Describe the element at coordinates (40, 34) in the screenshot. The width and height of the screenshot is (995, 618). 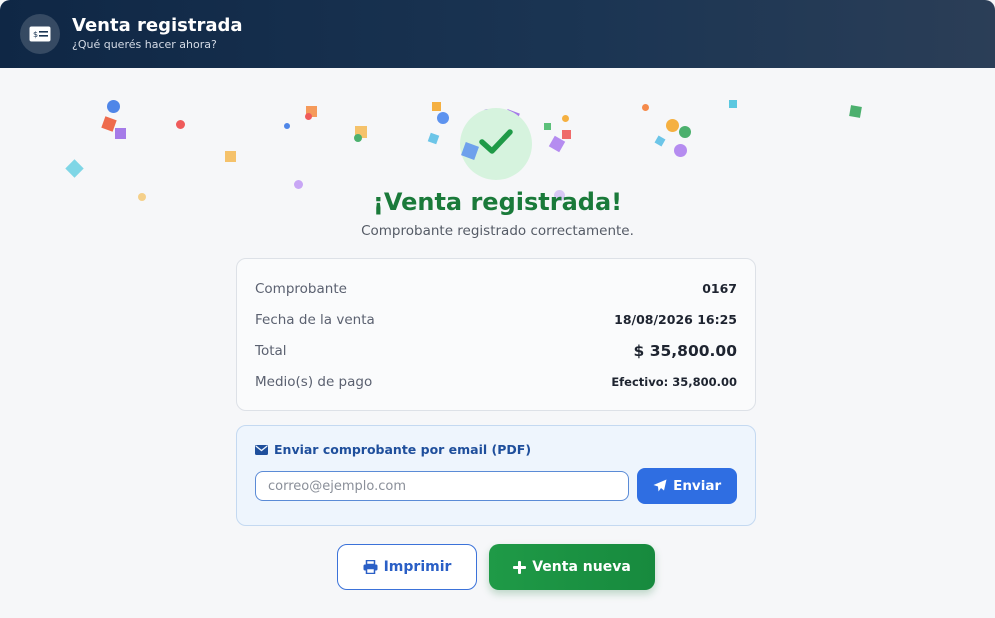
I see `receipt-icon: $` at that location.